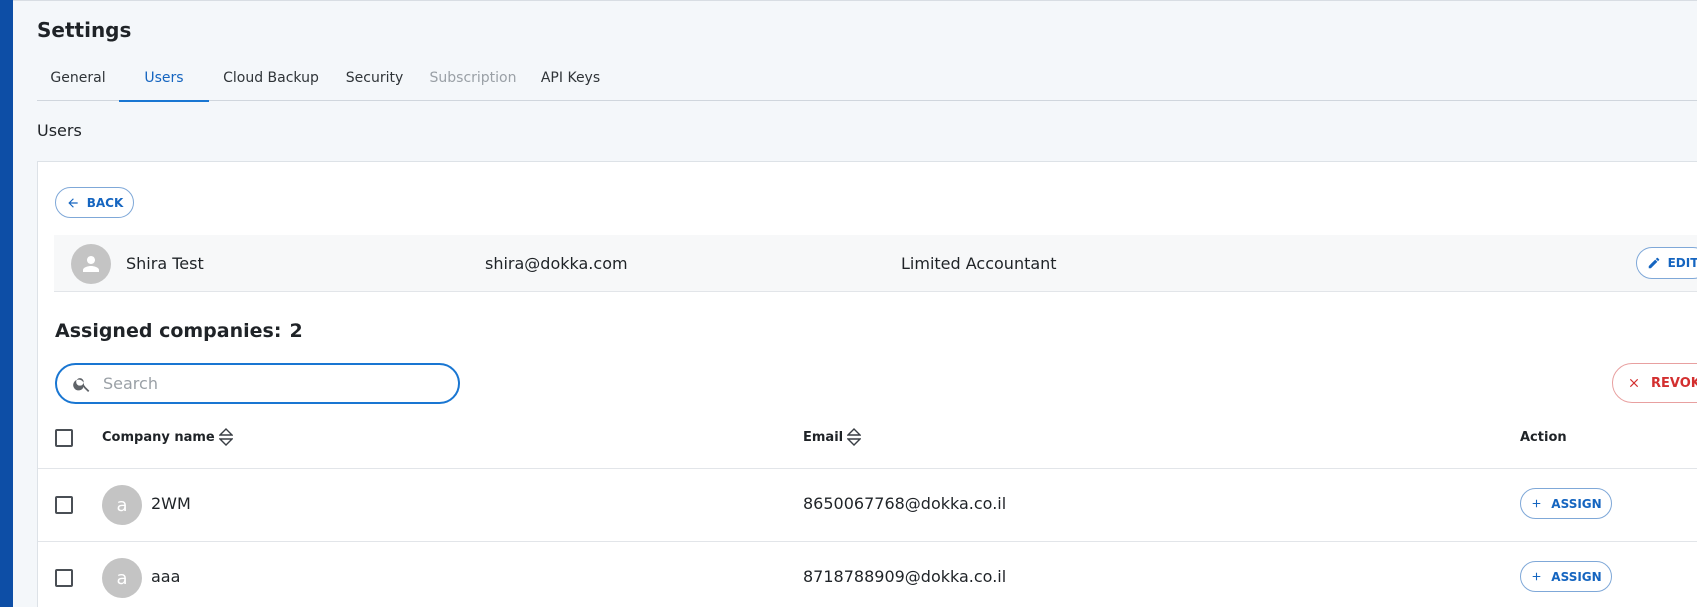  Describe the element at coordinates (105, 202) in the screenshot. I see `back-button-label: BACK` at that location.